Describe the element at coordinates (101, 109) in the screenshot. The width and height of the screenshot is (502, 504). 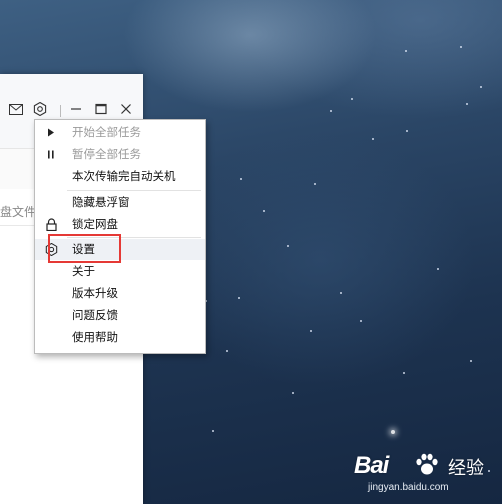
I see `maximize-icon` at that location.